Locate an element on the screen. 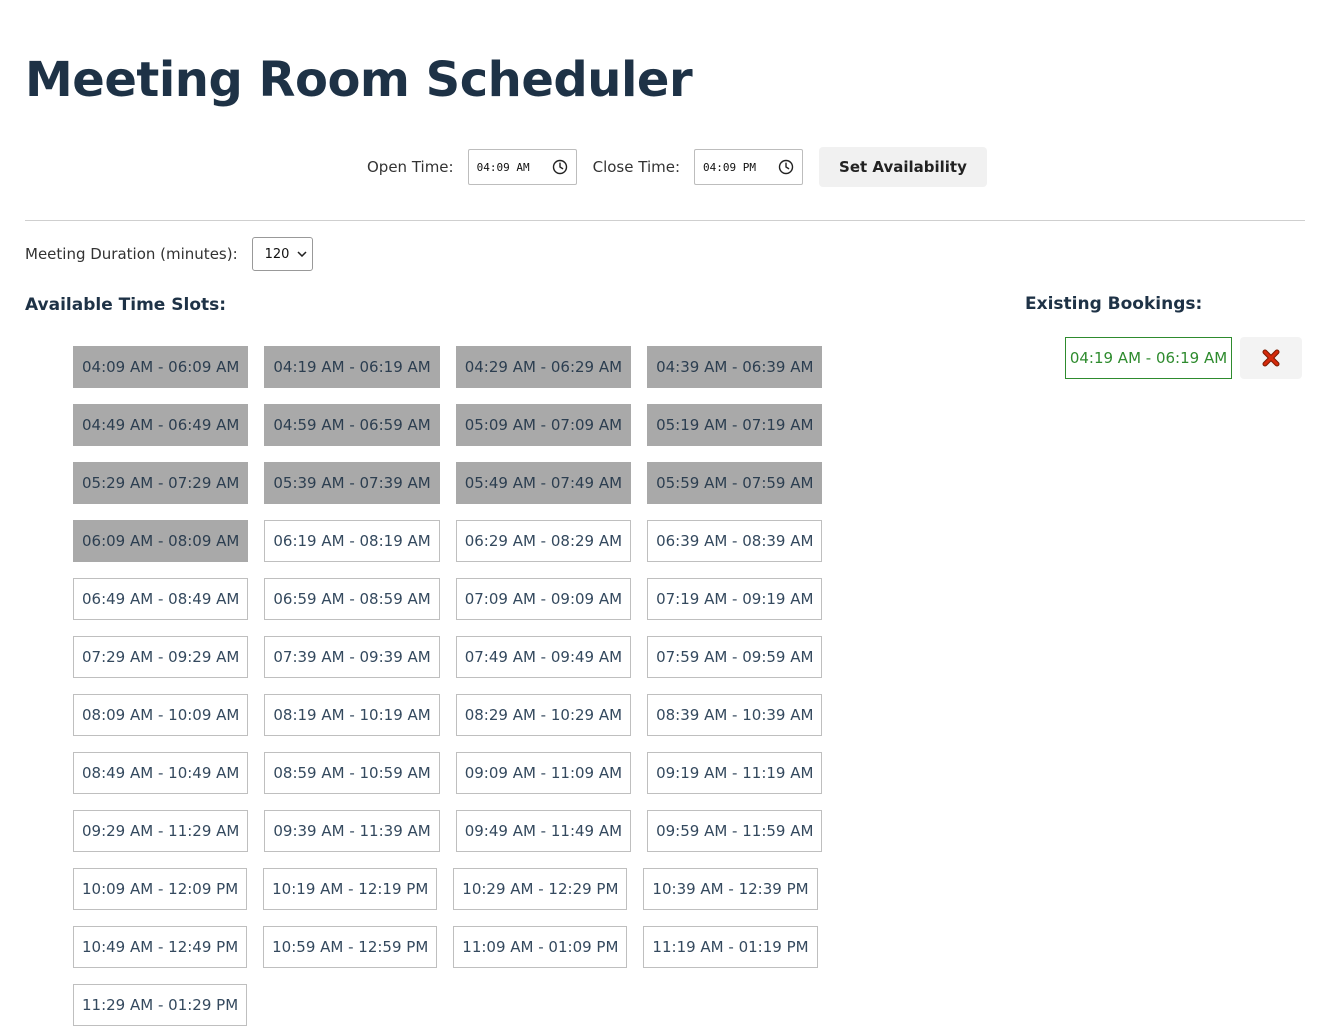 This screenshot has height=1026, width=1334. time-slot-button: 04:49 AM - 06:49 AM is located at coordinates (161, 425).